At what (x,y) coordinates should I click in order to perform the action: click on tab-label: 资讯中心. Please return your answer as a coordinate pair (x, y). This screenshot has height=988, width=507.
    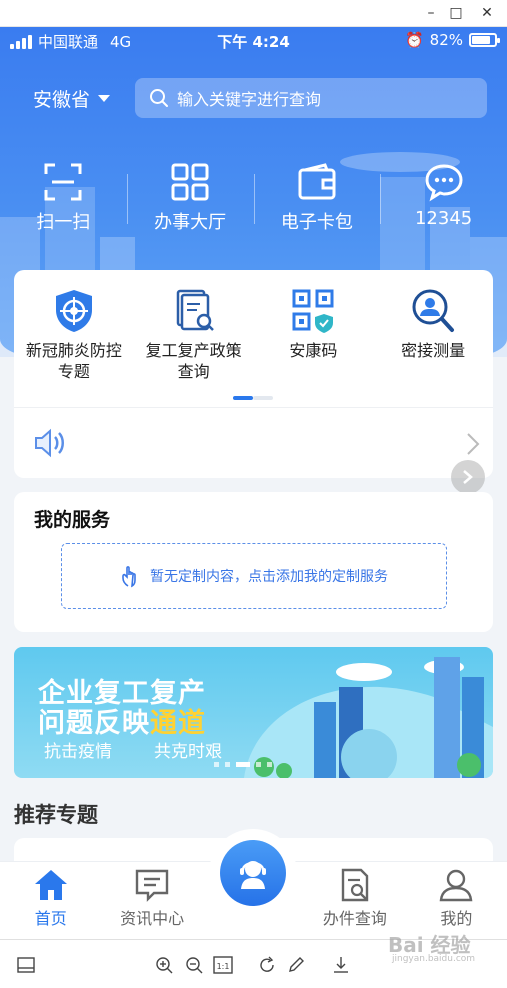
    Looking at the image, I should click on (152, 918).